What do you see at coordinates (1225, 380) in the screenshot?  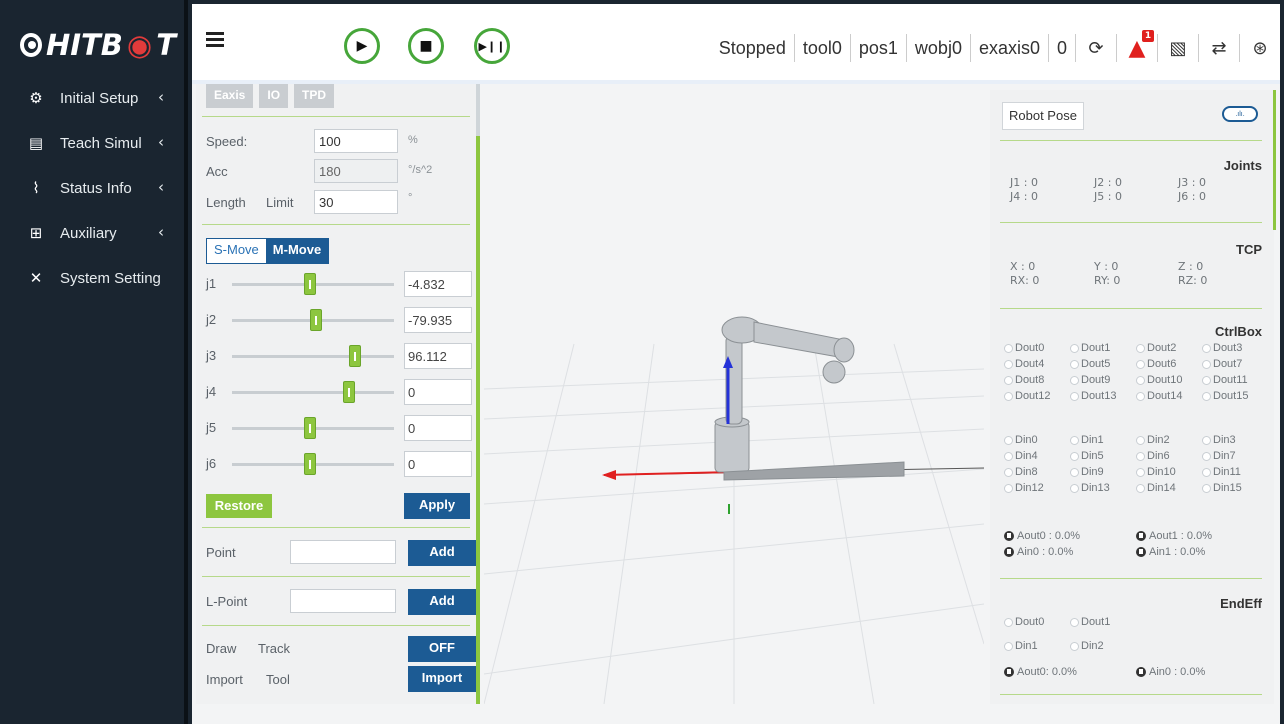 I see `ctrlbox-dout: Dout11` at bounding box center [1225, 380].